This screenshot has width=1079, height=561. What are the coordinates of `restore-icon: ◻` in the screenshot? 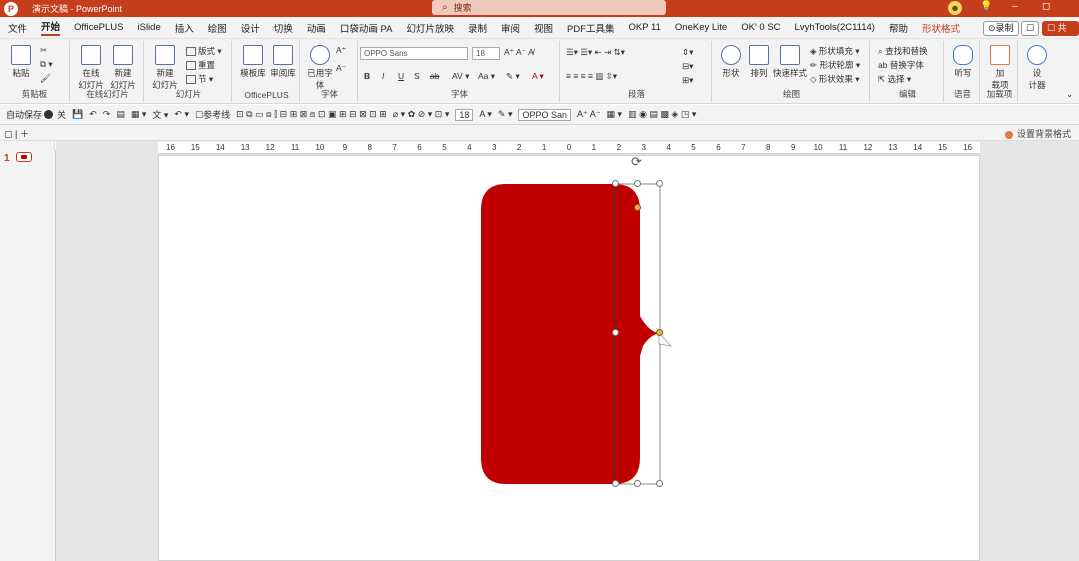 It's located at (1046, 6).